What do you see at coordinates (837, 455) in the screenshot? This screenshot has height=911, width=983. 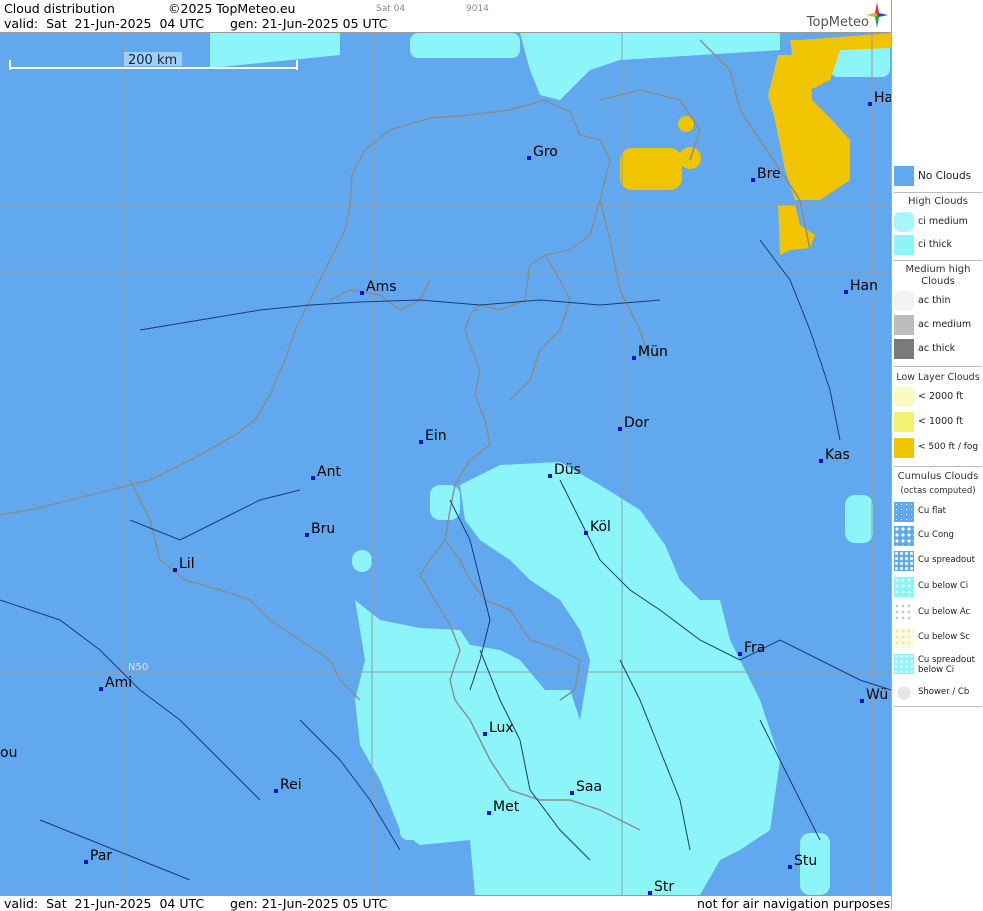 I see `city-label-Kas: Kas` at bounding box center [837, 455].